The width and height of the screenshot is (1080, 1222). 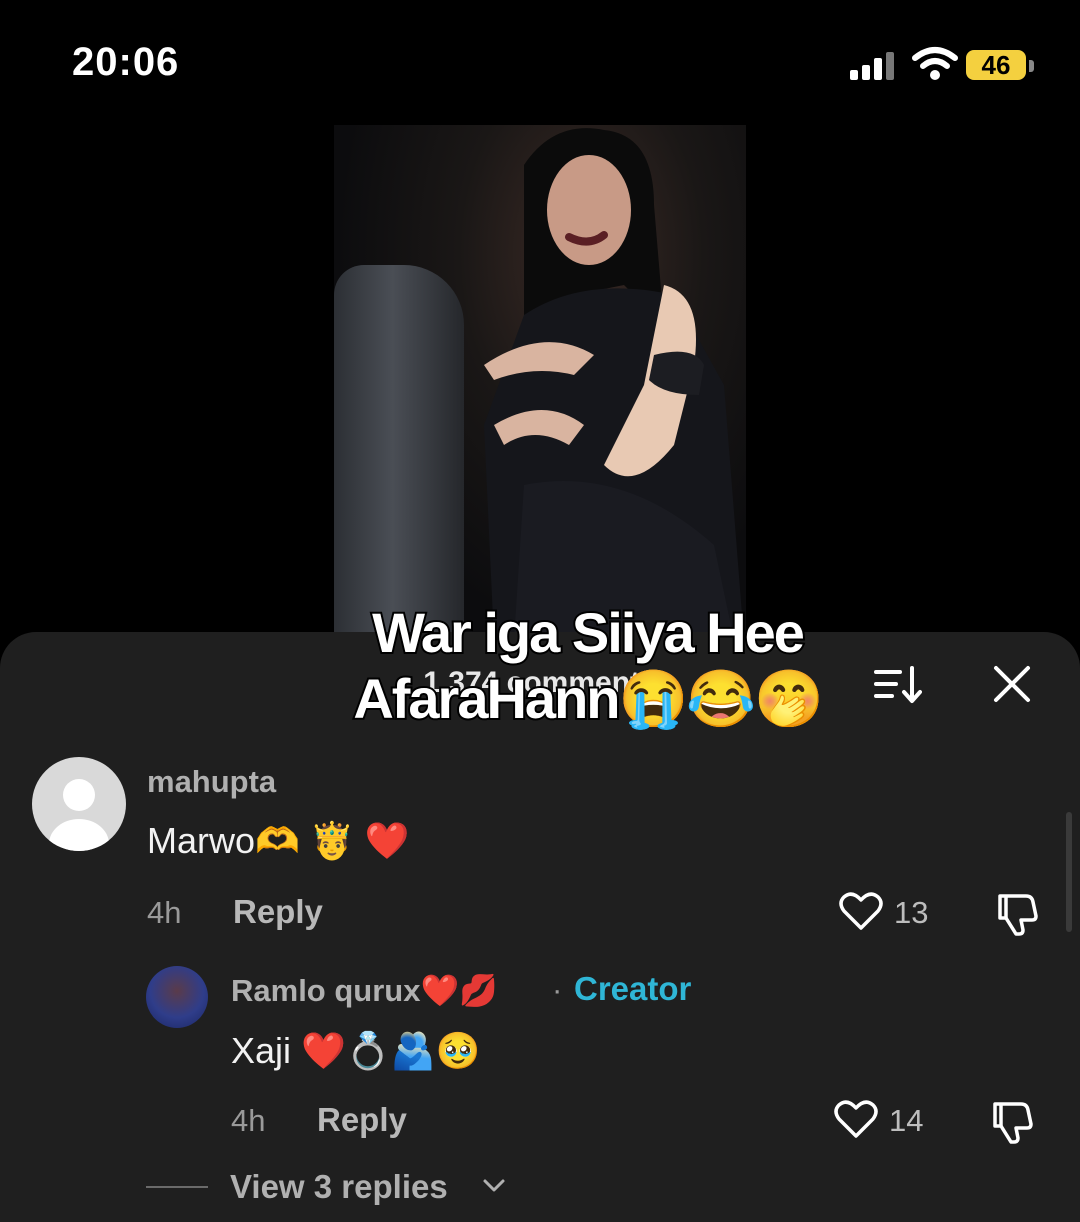 What do you see at coordinates (339, 1187) in the screenshot?
I see `view-replies-button: View 3 replies` at bounding box center [339, 1187].